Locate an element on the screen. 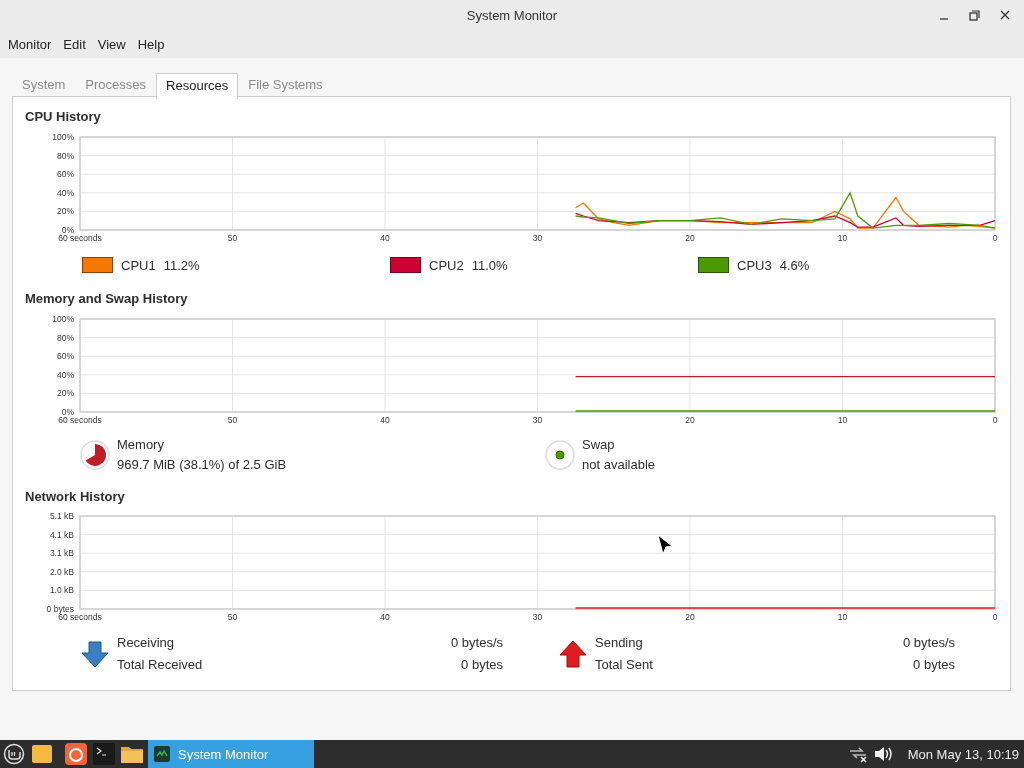 This screenshot has height=768, width=1024. download-arrow-icon is located at coordinates (95, 654).